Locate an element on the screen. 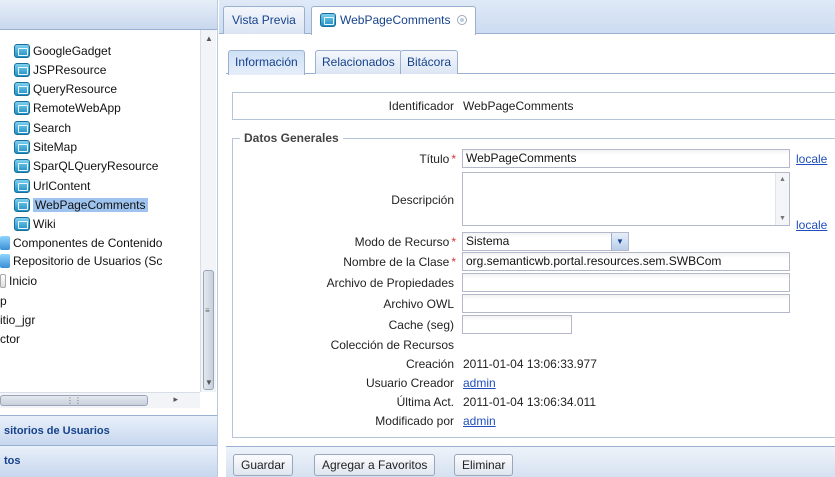  tree-item: JSPResource is located at coordinates (60, 70).